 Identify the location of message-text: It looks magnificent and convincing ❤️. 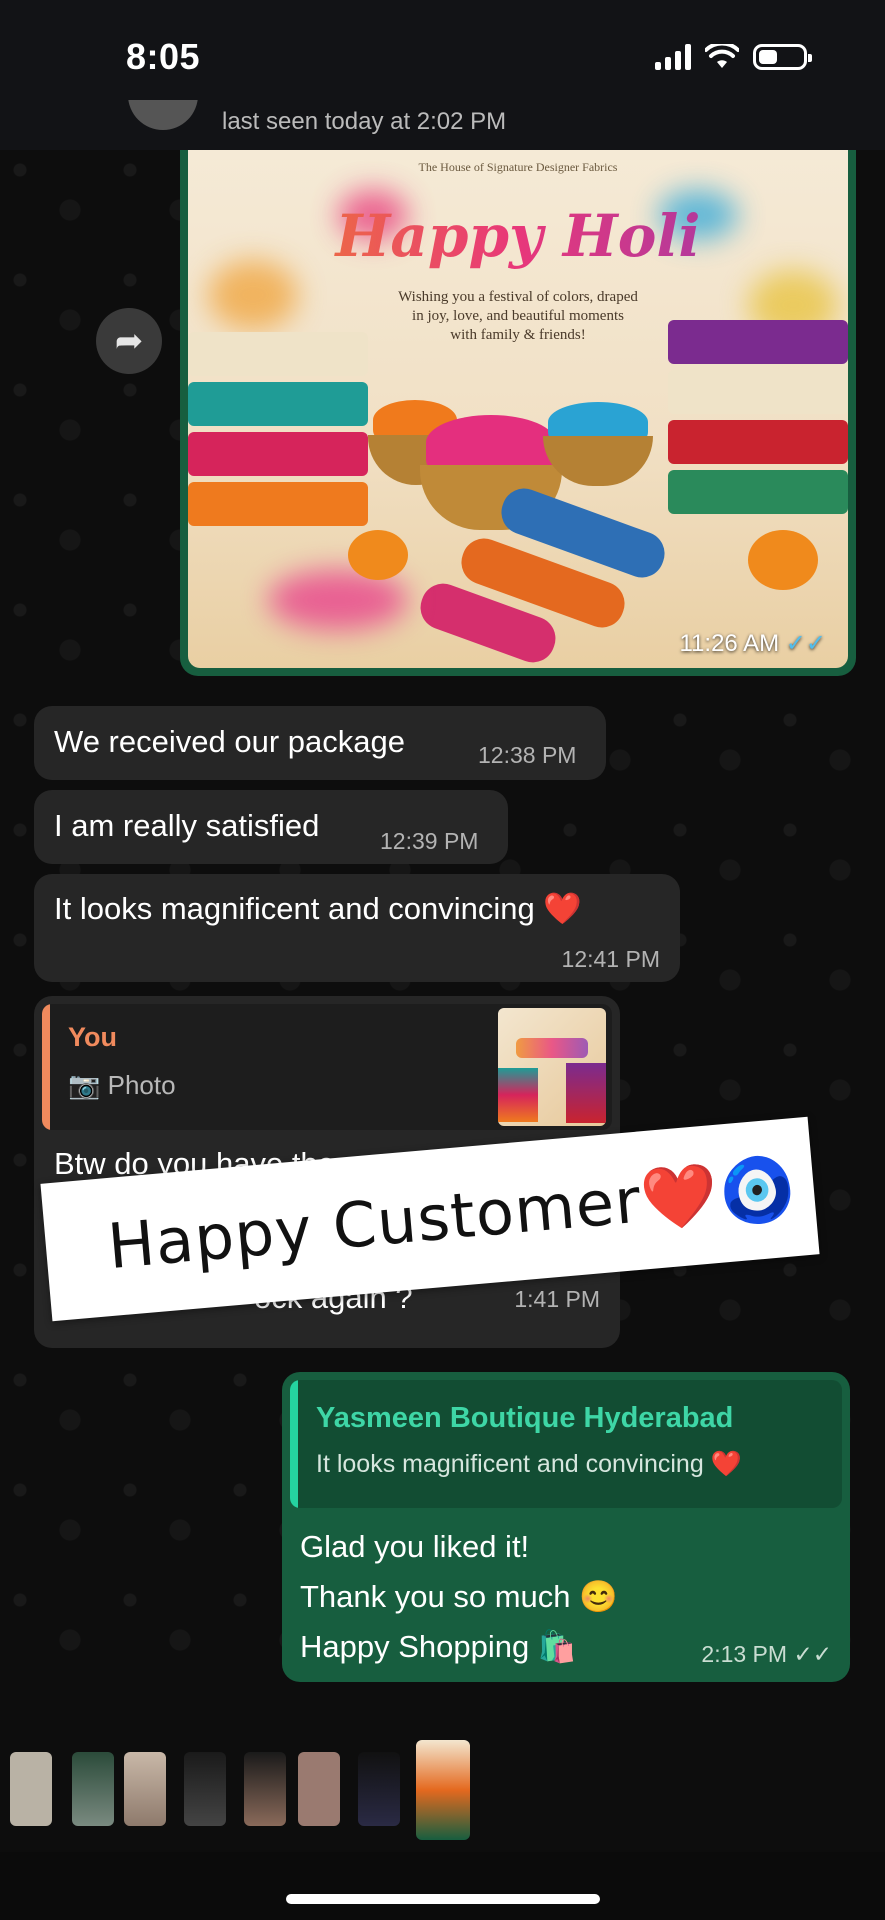
(318, 908).